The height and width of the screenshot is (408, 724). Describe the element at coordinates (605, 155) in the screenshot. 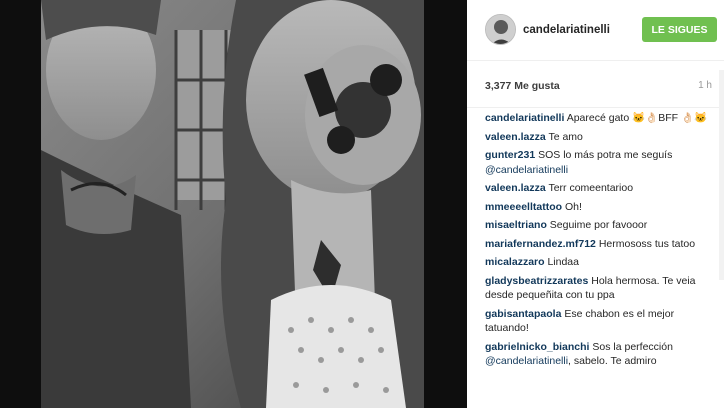

I see `comment-text: SOS lo más potra me seguís` at that location.